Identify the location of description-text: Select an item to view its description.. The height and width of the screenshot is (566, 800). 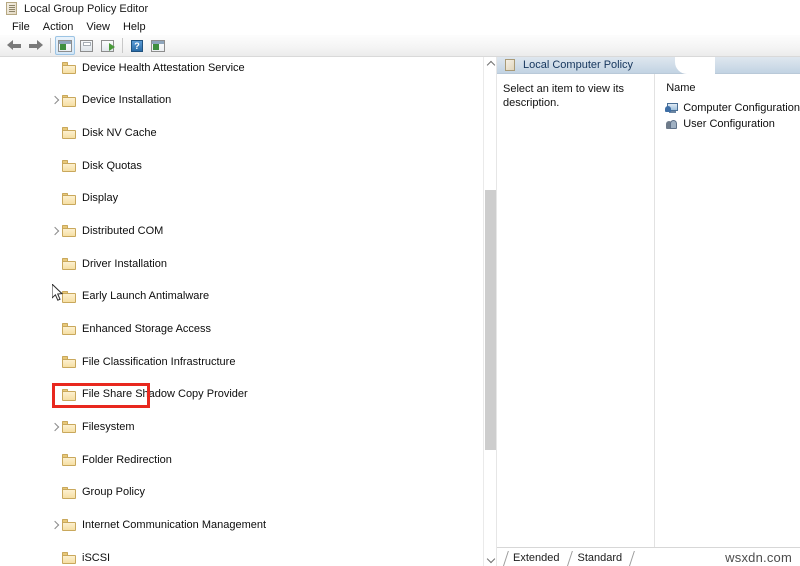
(564, 96).